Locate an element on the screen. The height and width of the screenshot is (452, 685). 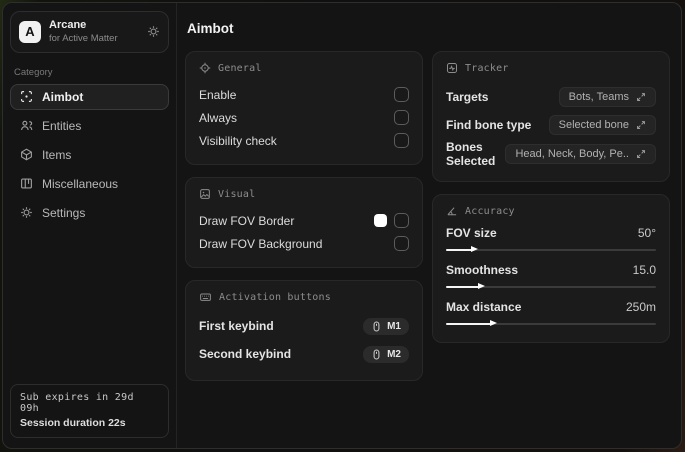
bones-selected-dropdown: Head, Neck, Body, Pe.. is located at coordinates (580, 154).